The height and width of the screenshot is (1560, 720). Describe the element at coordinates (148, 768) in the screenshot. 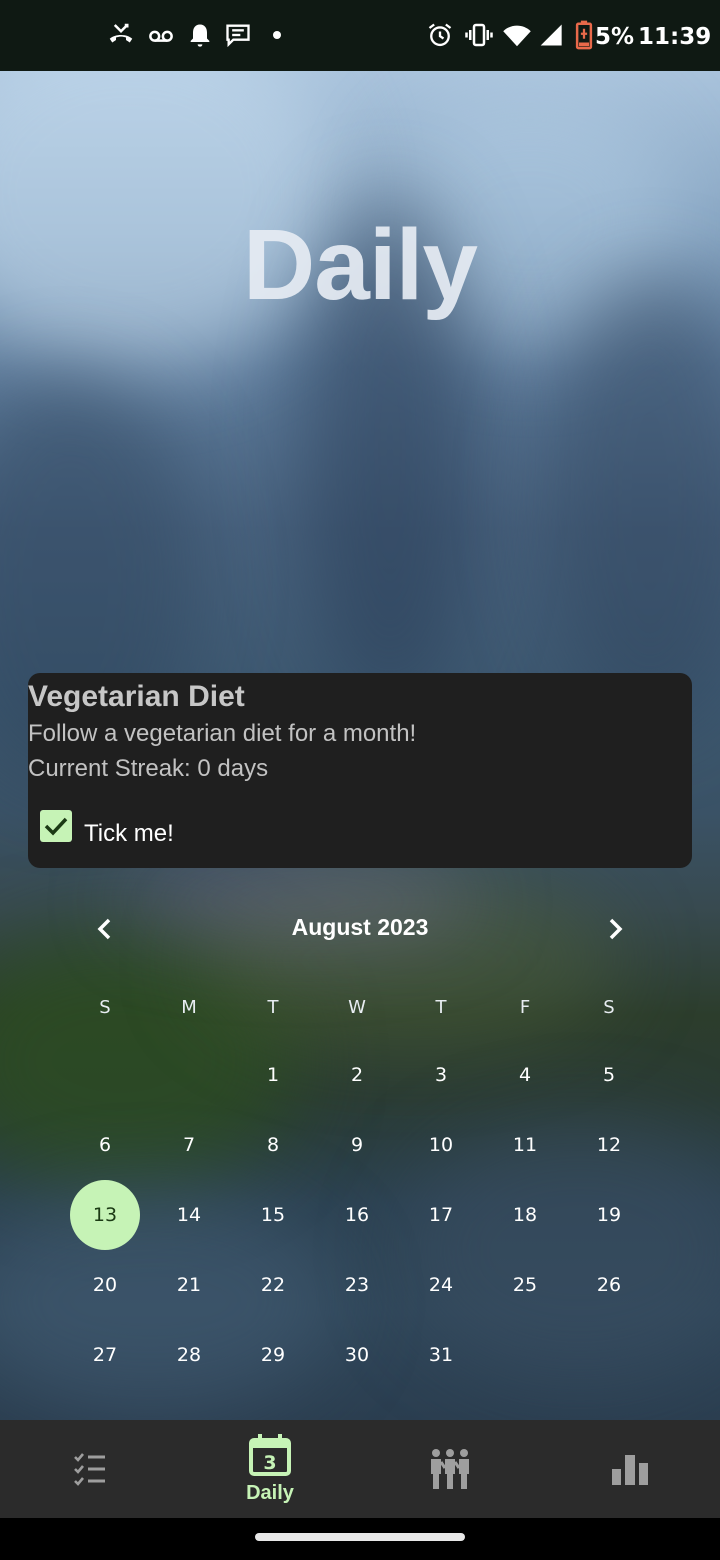

I see `habit-streak: Current Streak: 0 days` at that location.